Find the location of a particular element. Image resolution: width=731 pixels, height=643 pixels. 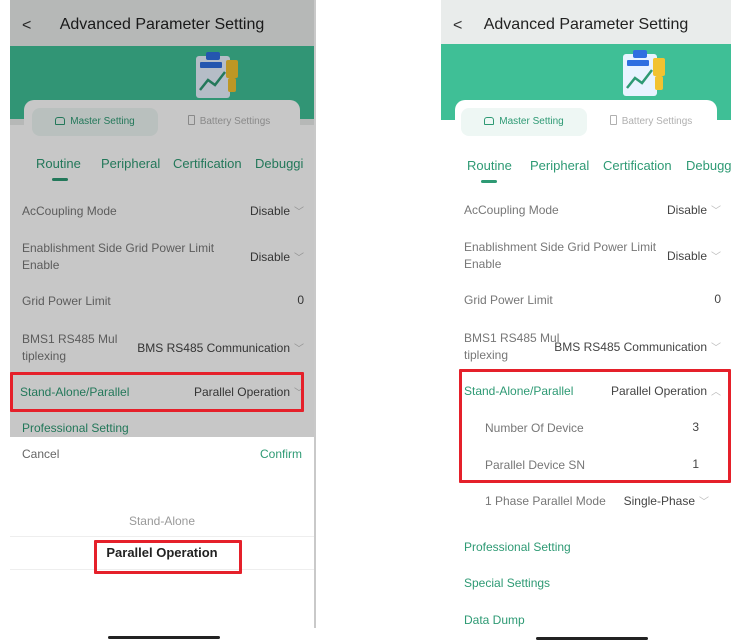

option-stand-alone: Stand-Alone is located at coordinates (162, 521).